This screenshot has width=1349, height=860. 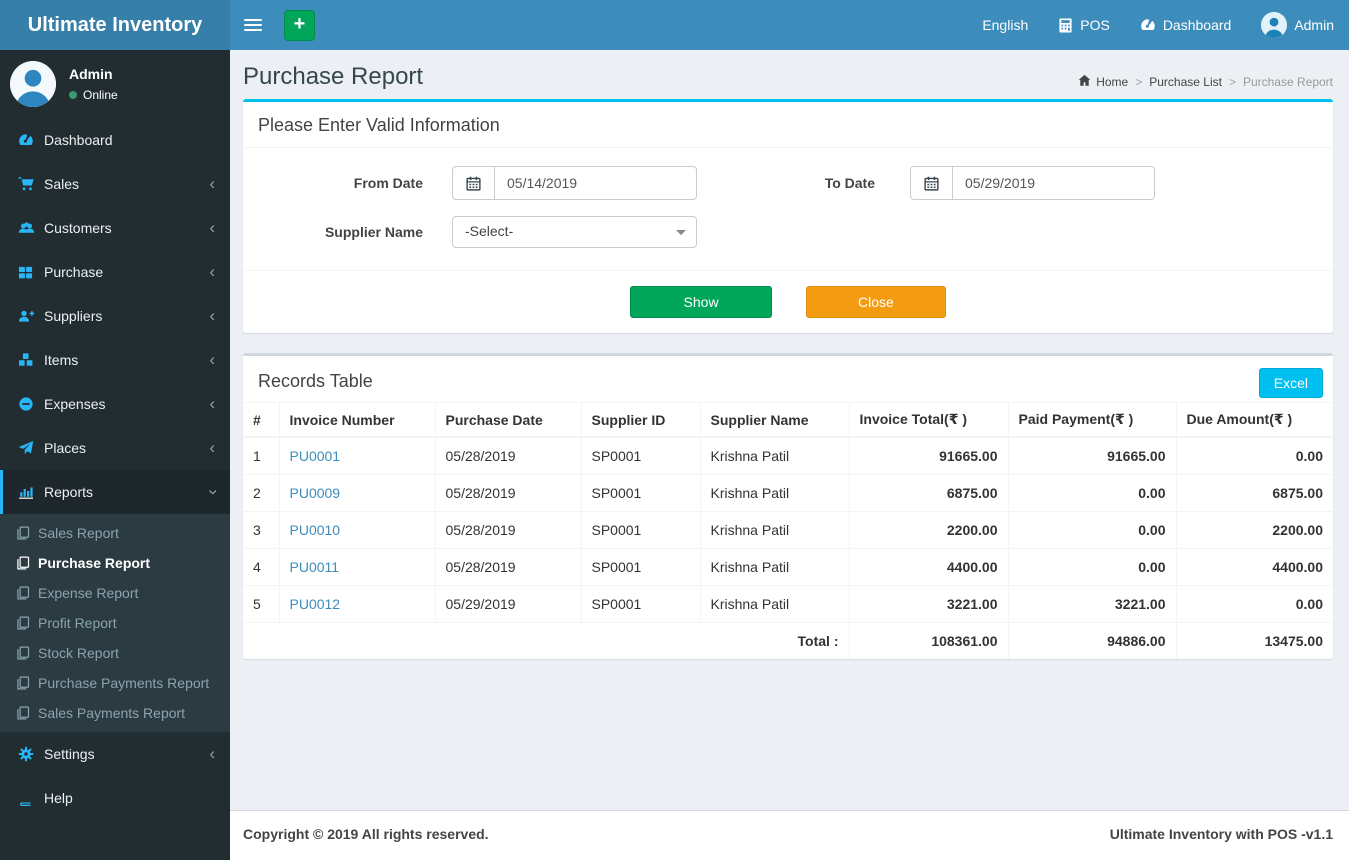 What do you see at coordinates (115, 25) in the screenshot?
I see `brand-logo: Ultimate Inventory` at bounding box center [115, 25].